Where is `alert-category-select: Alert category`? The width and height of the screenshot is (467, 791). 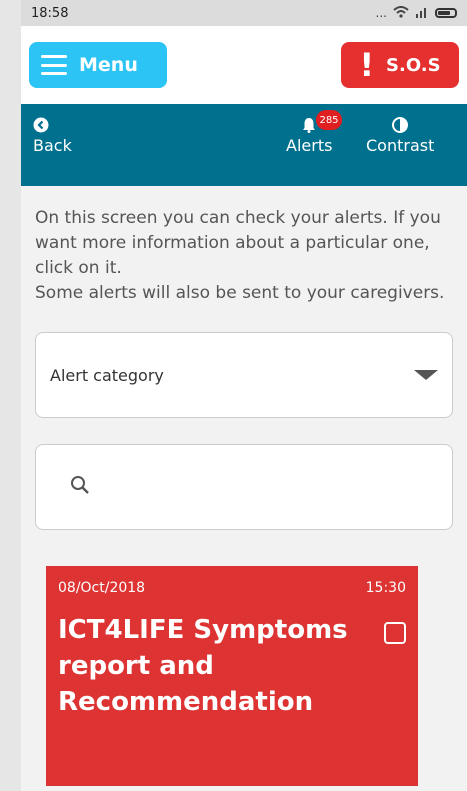
alert-category-select: Alert category is located at coordinates (244, 375).